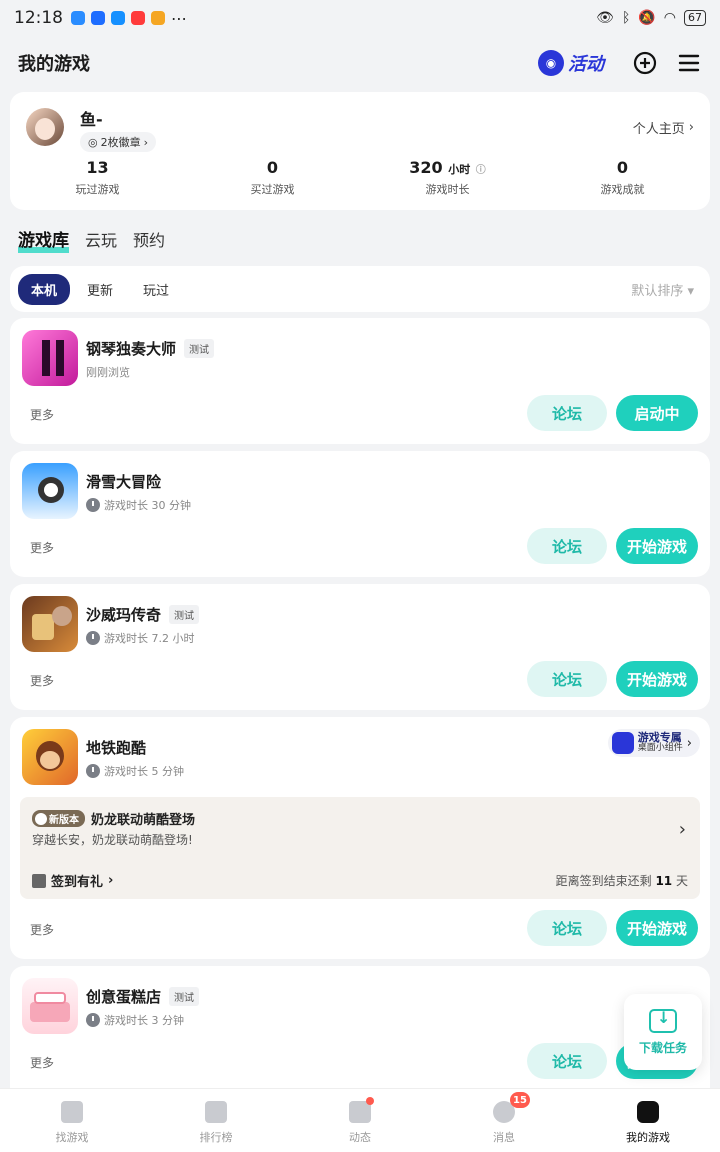  I want to click on signin-gift-link: 签到有礼 ›, so click(72, 880).